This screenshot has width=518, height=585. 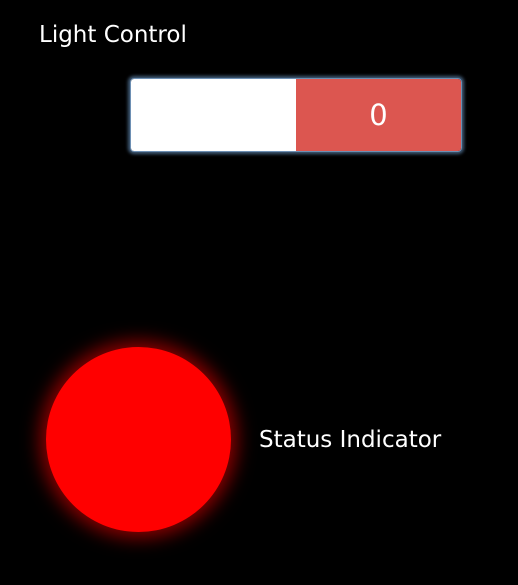 What do you see at coordinates (113, 35) in the screenshot?
I see `page-title: Light Control` at bounding box center [113, 35].